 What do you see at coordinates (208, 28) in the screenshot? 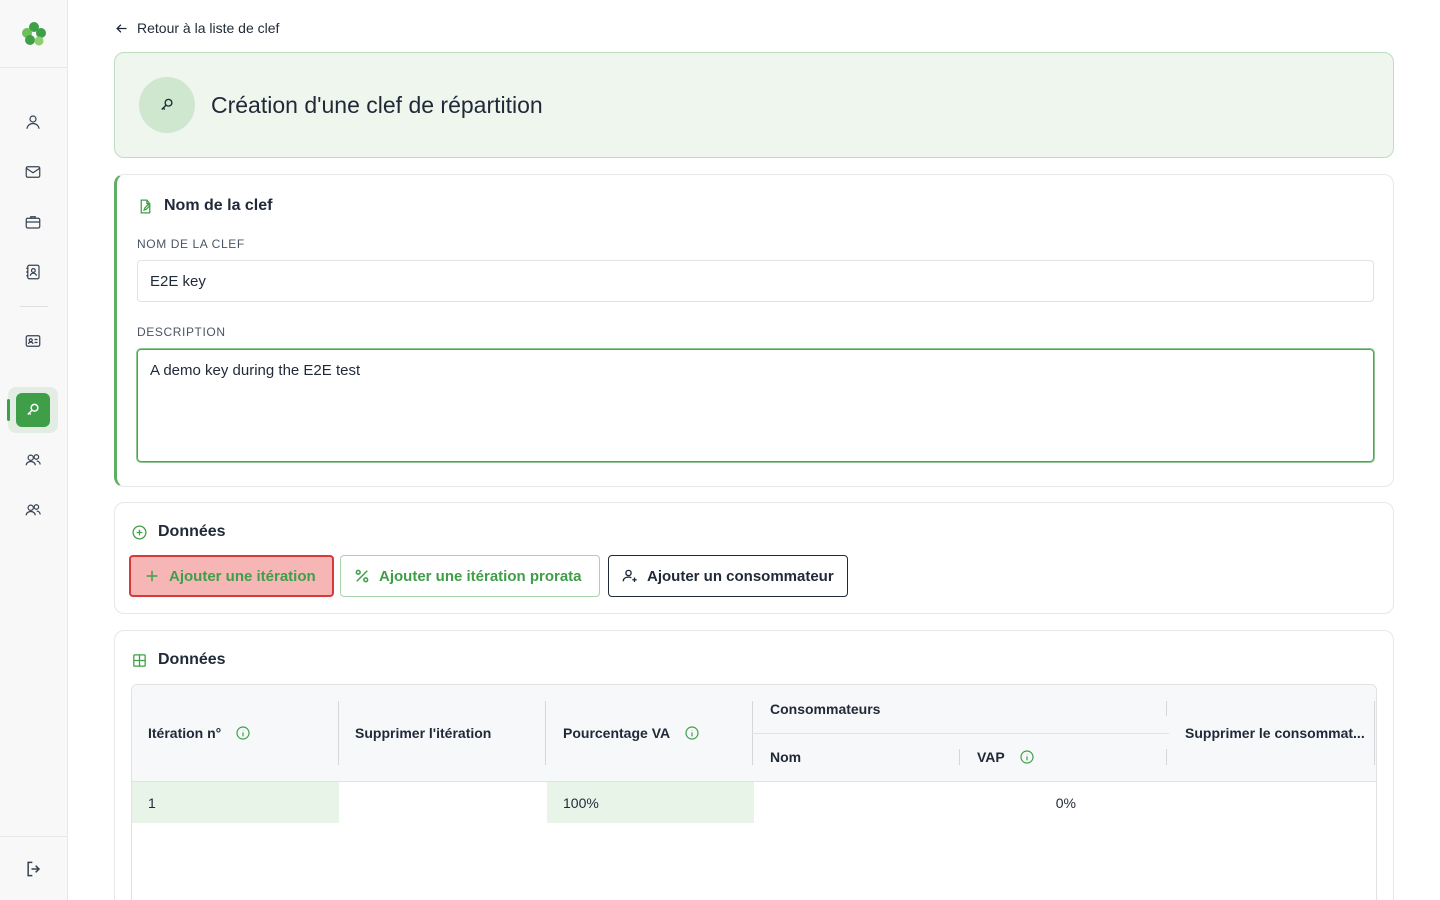
I see `back-link-label: Retour à la liste de clef` at bounding box center [208, 28].